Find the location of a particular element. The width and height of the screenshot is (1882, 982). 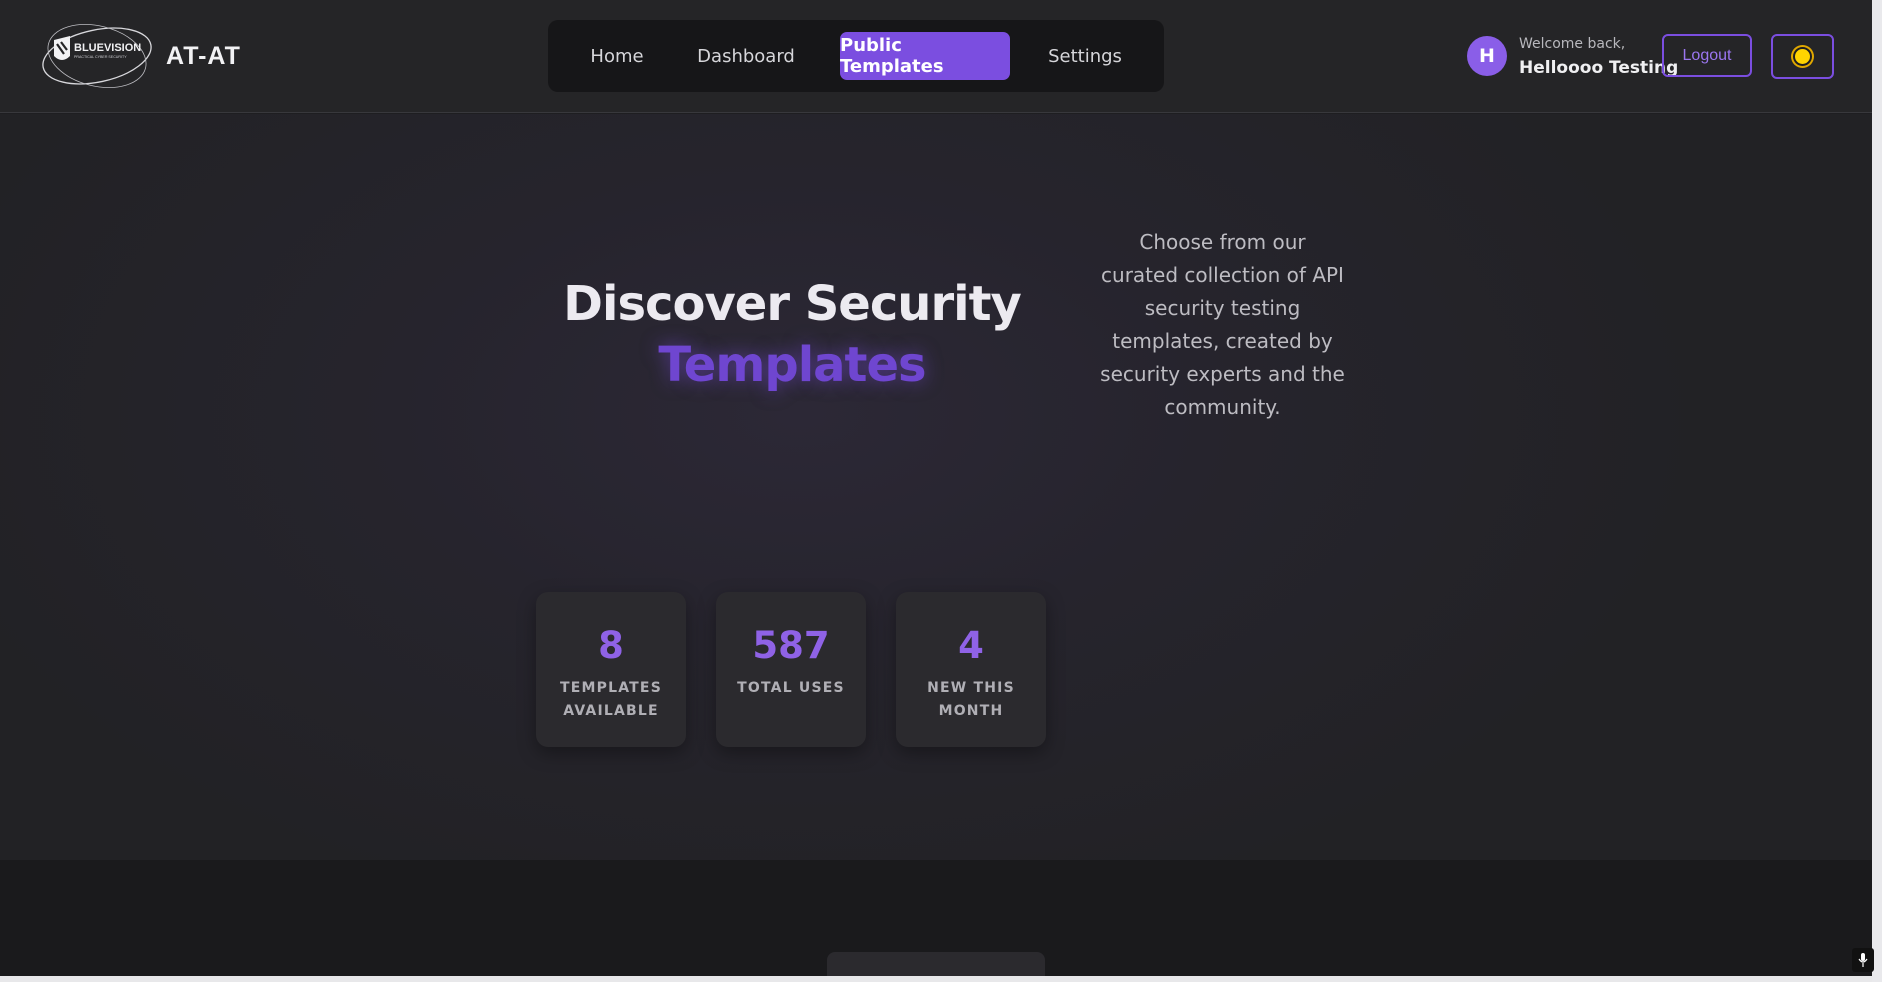

stat-card-new-this-month: 4 NEW THIS MONTH is located at coordinates (971, 669).